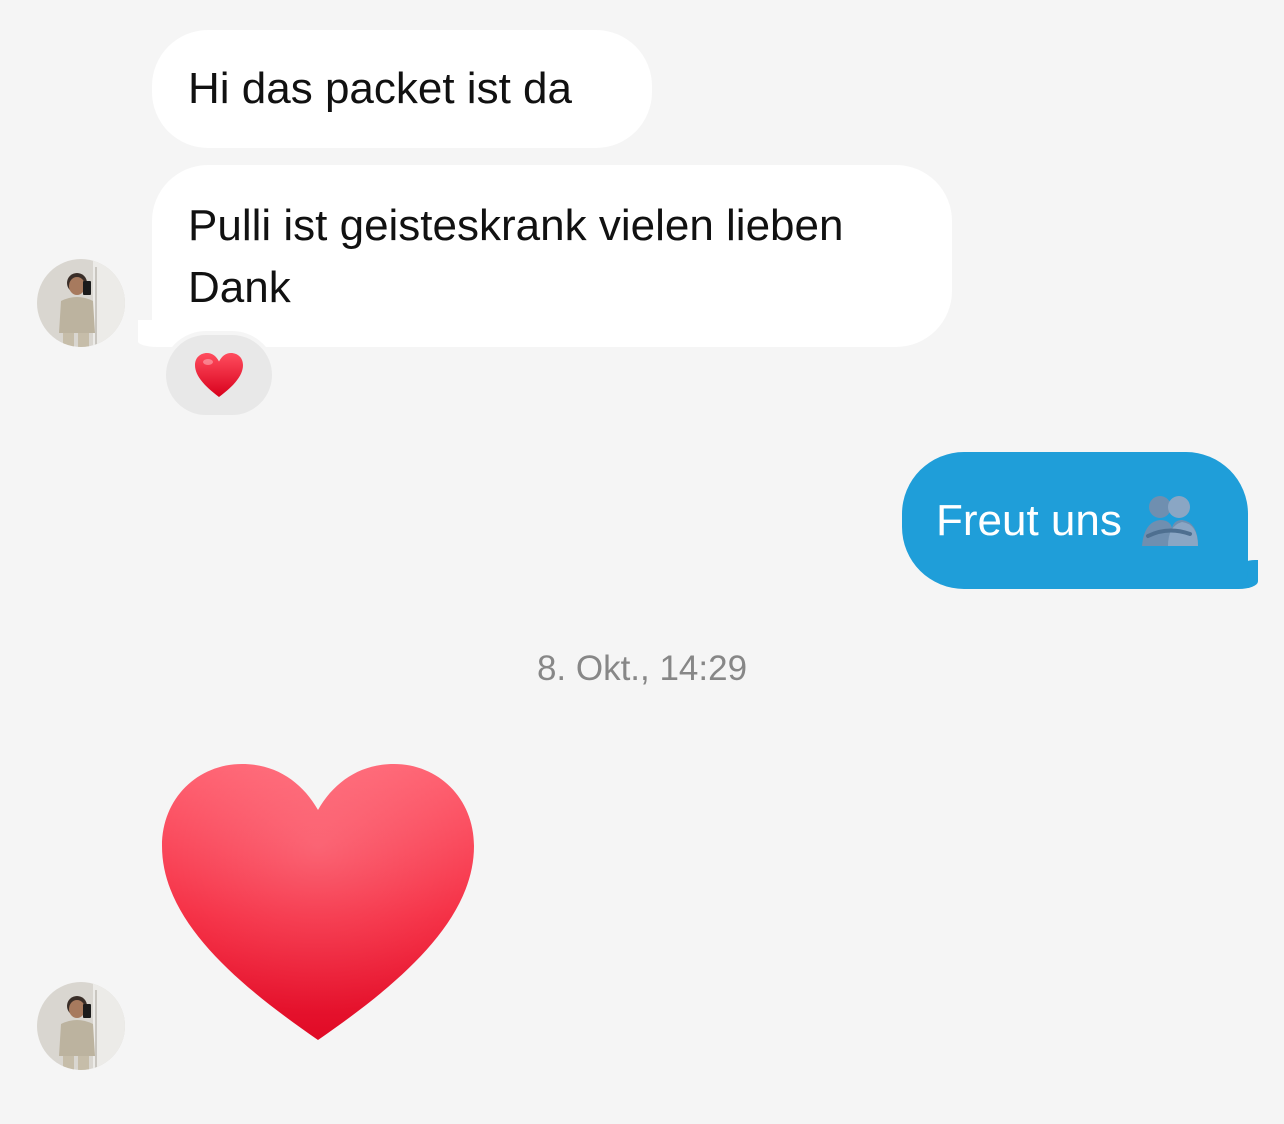  I want to click on large-heart-message, so click(318, 903).